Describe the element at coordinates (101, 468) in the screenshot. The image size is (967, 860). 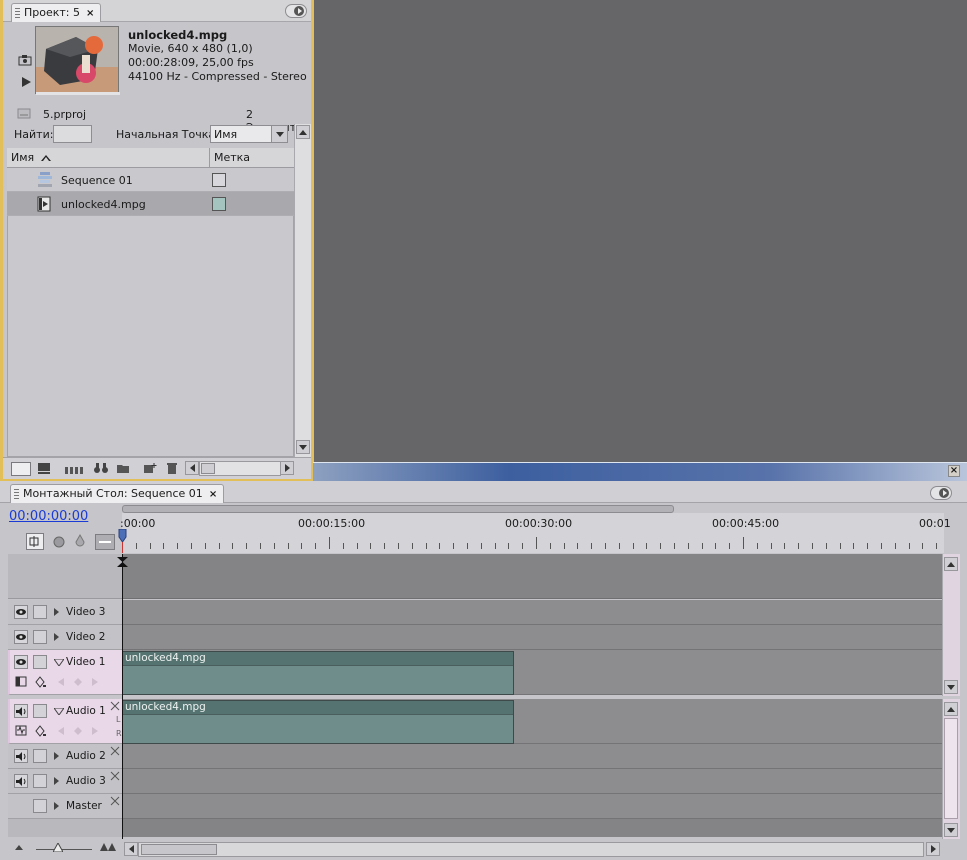
I see `find-icon` at that location.